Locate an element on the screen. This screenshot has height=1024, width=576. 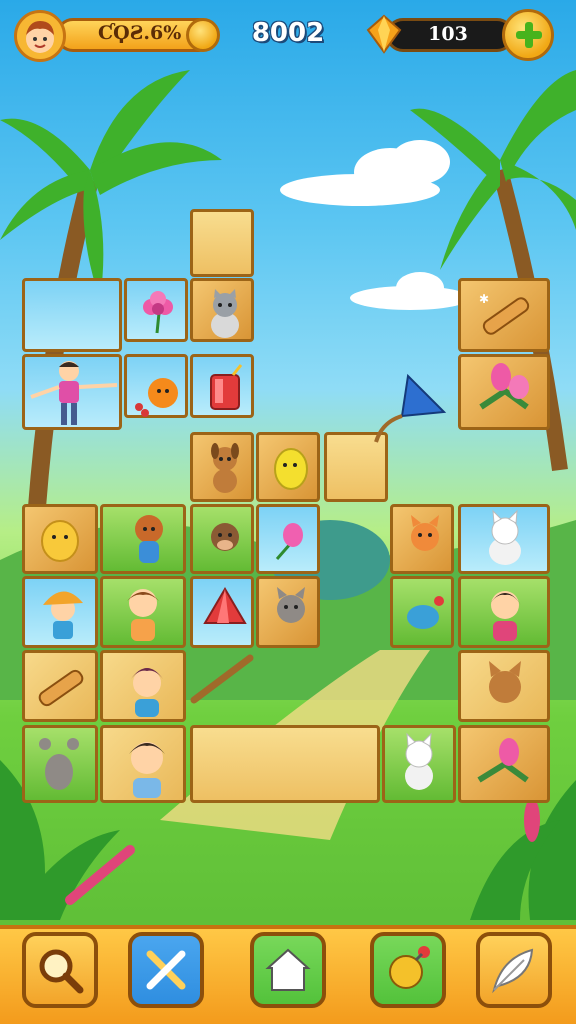
player-face-icon is located at coordinates (40, 37).